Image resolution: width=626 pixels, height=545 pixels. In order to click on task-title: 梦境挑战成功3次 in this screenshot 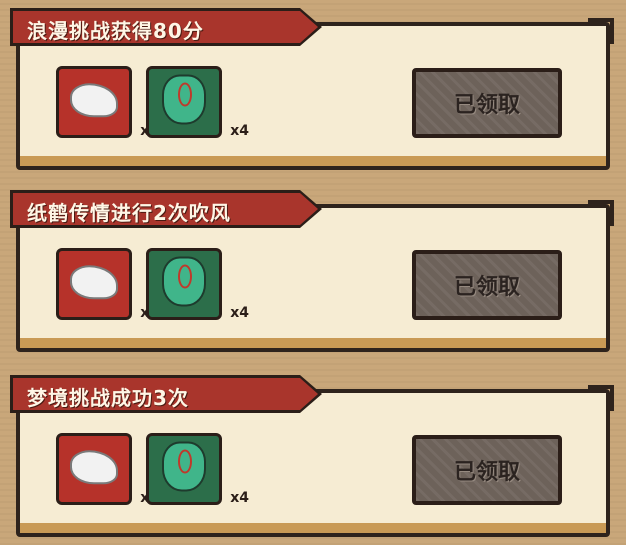, I will do `click(108, 398)`.